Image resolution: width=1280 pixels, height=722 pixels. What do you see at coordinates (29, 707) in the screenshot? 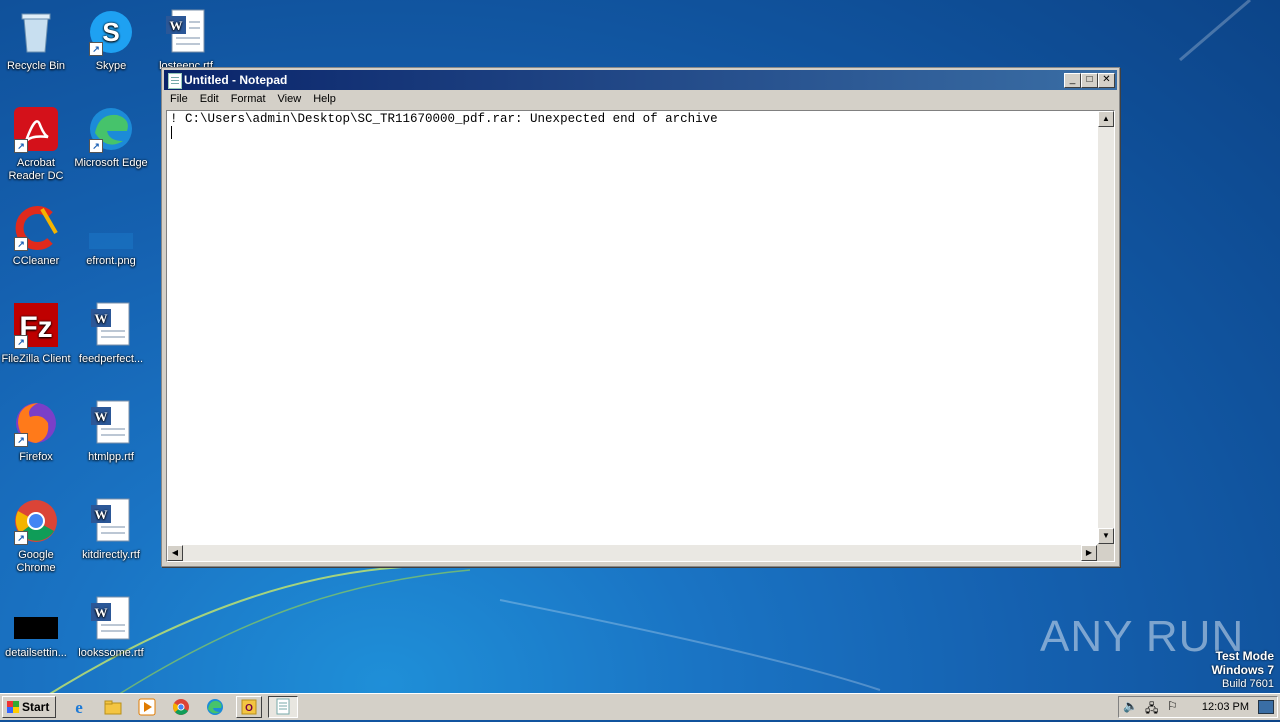
I see `start-button: Start` at bounding box center [29, 707].